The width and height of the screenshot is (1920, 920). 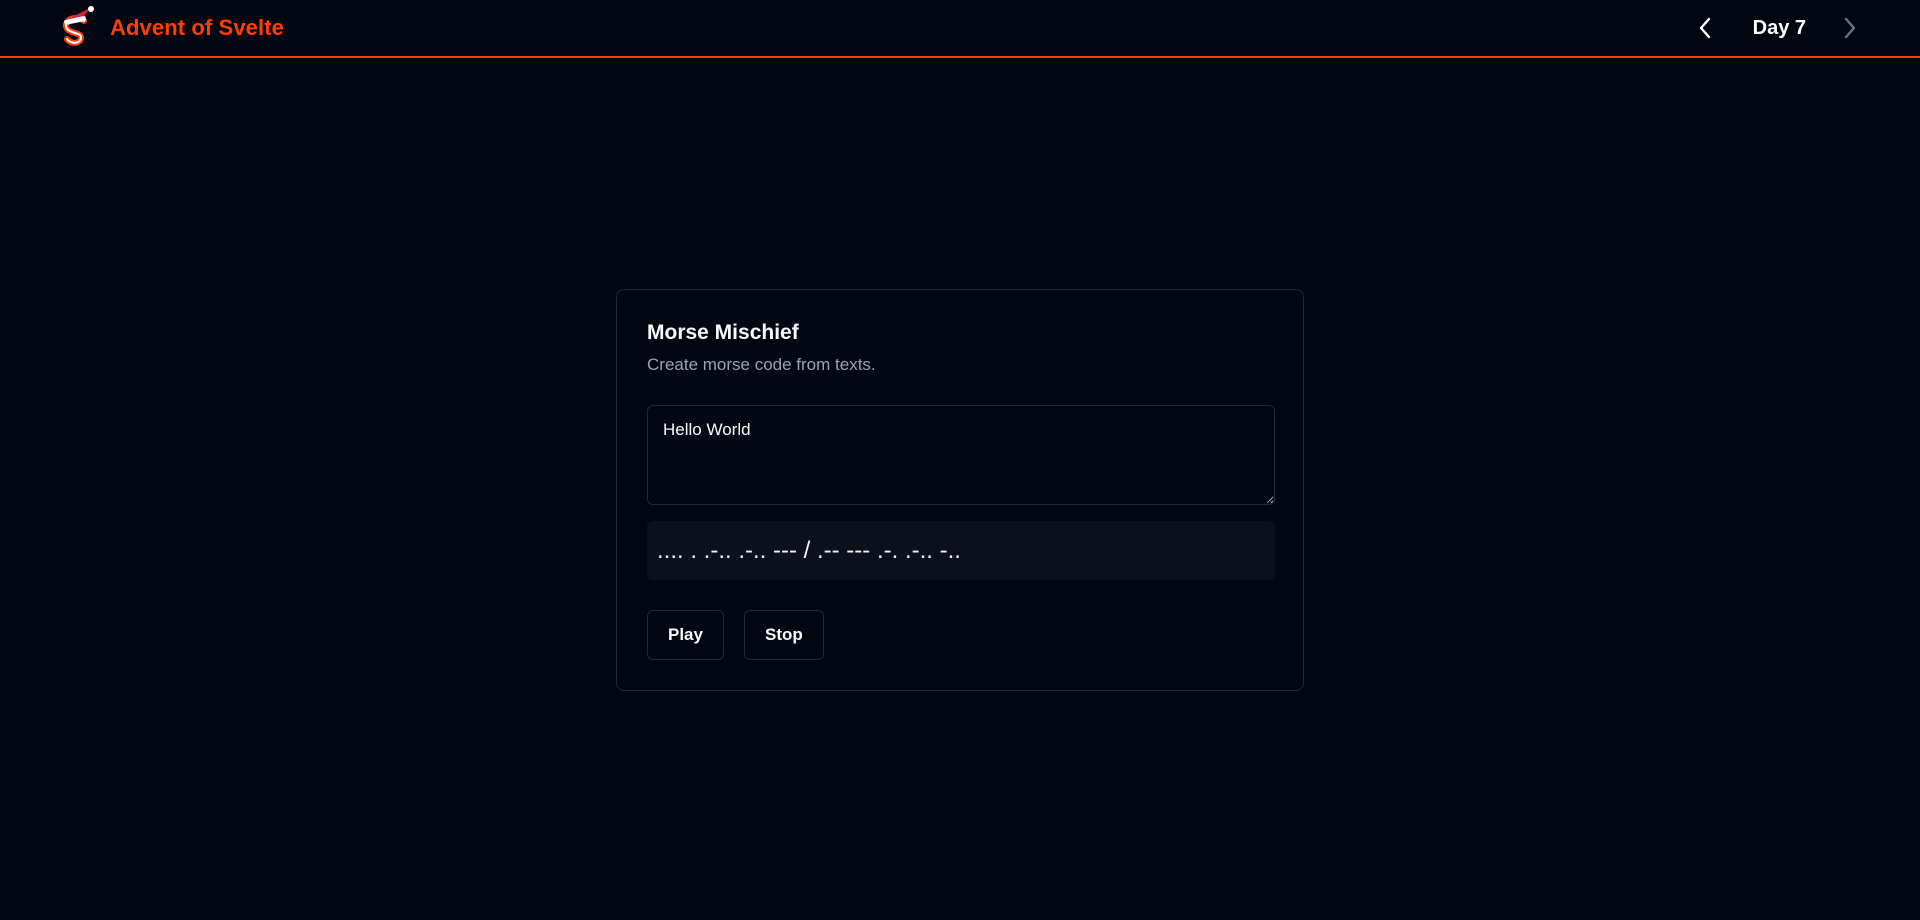 What do you see at coordinates (197, 27) in the screenshot?
I see `brand-title: Advent of Svelte` at bounding box center [197, 27].